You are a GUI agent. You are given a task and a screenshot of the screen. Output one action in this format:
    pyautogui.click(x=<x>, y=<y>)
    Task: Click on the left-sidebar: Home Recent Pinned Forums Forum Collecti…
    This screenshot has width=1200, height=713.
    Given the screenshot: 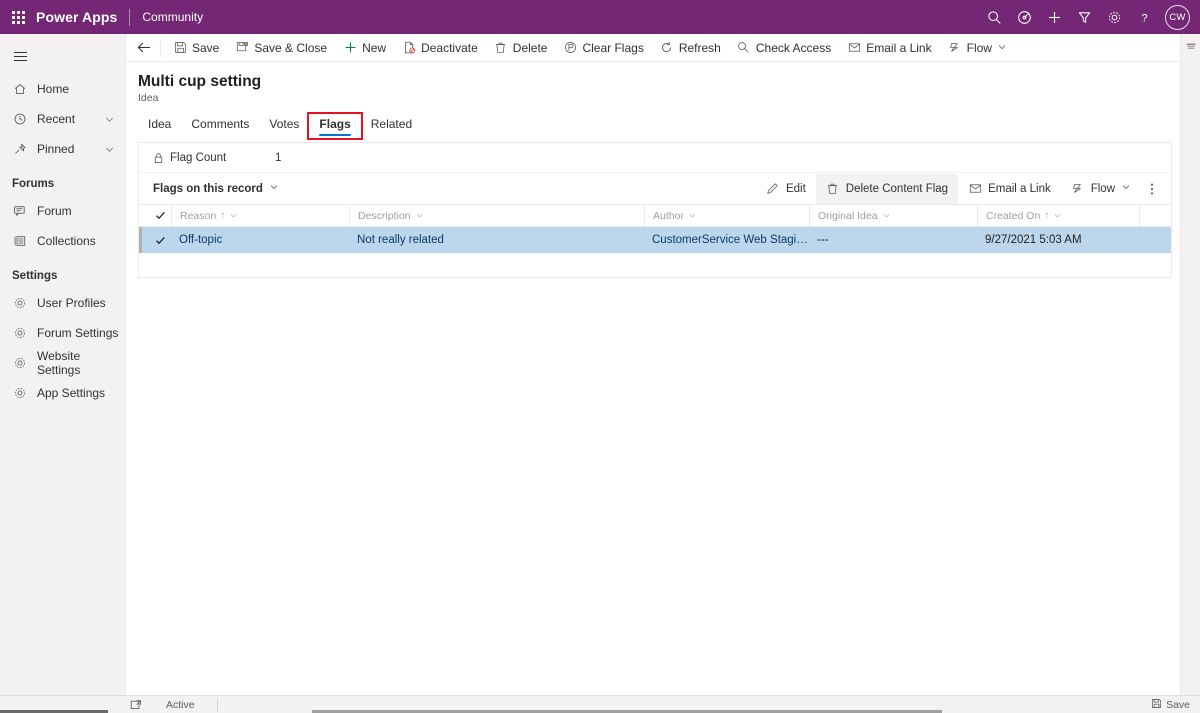 What is the action you would take?
    pyautogui.click(x=63, y=364)
    